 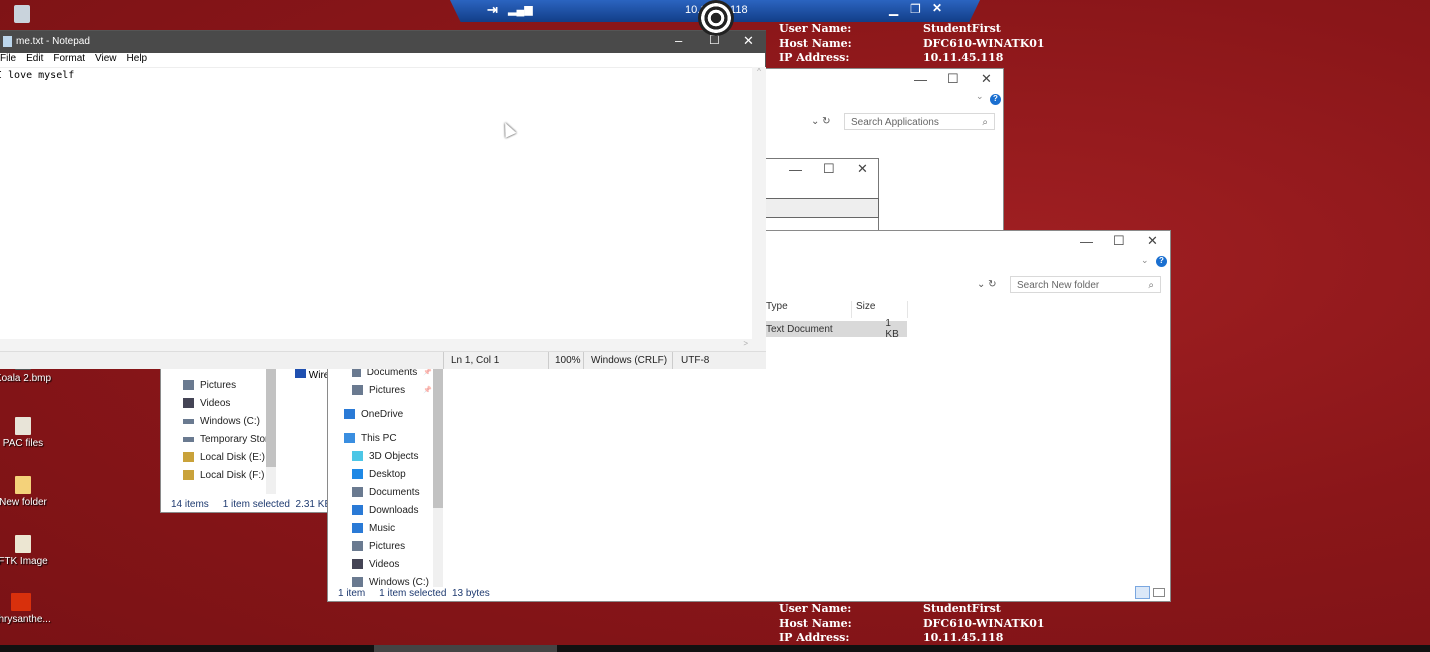 I want to click on file-row: Text Document 1 KB, so click(x=836, y=329).